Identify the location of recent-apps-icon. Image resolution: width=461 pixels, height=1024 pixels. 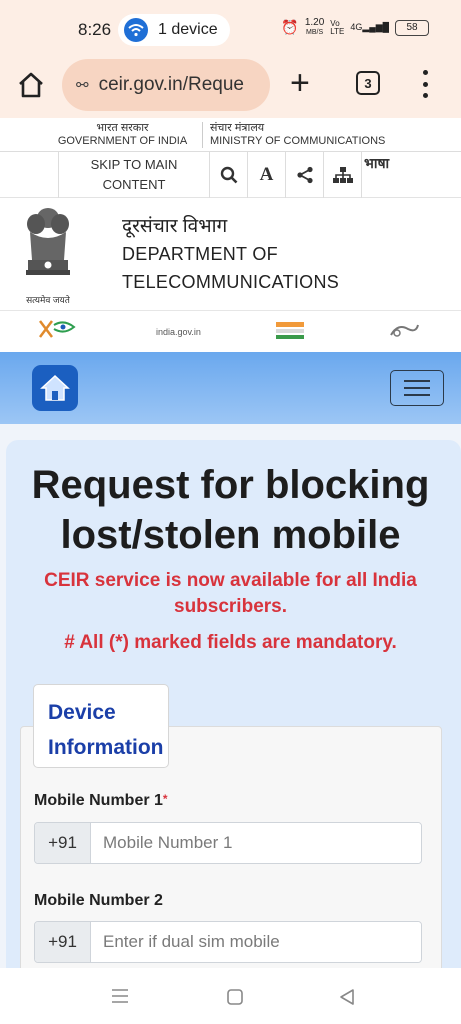
(120, 998).